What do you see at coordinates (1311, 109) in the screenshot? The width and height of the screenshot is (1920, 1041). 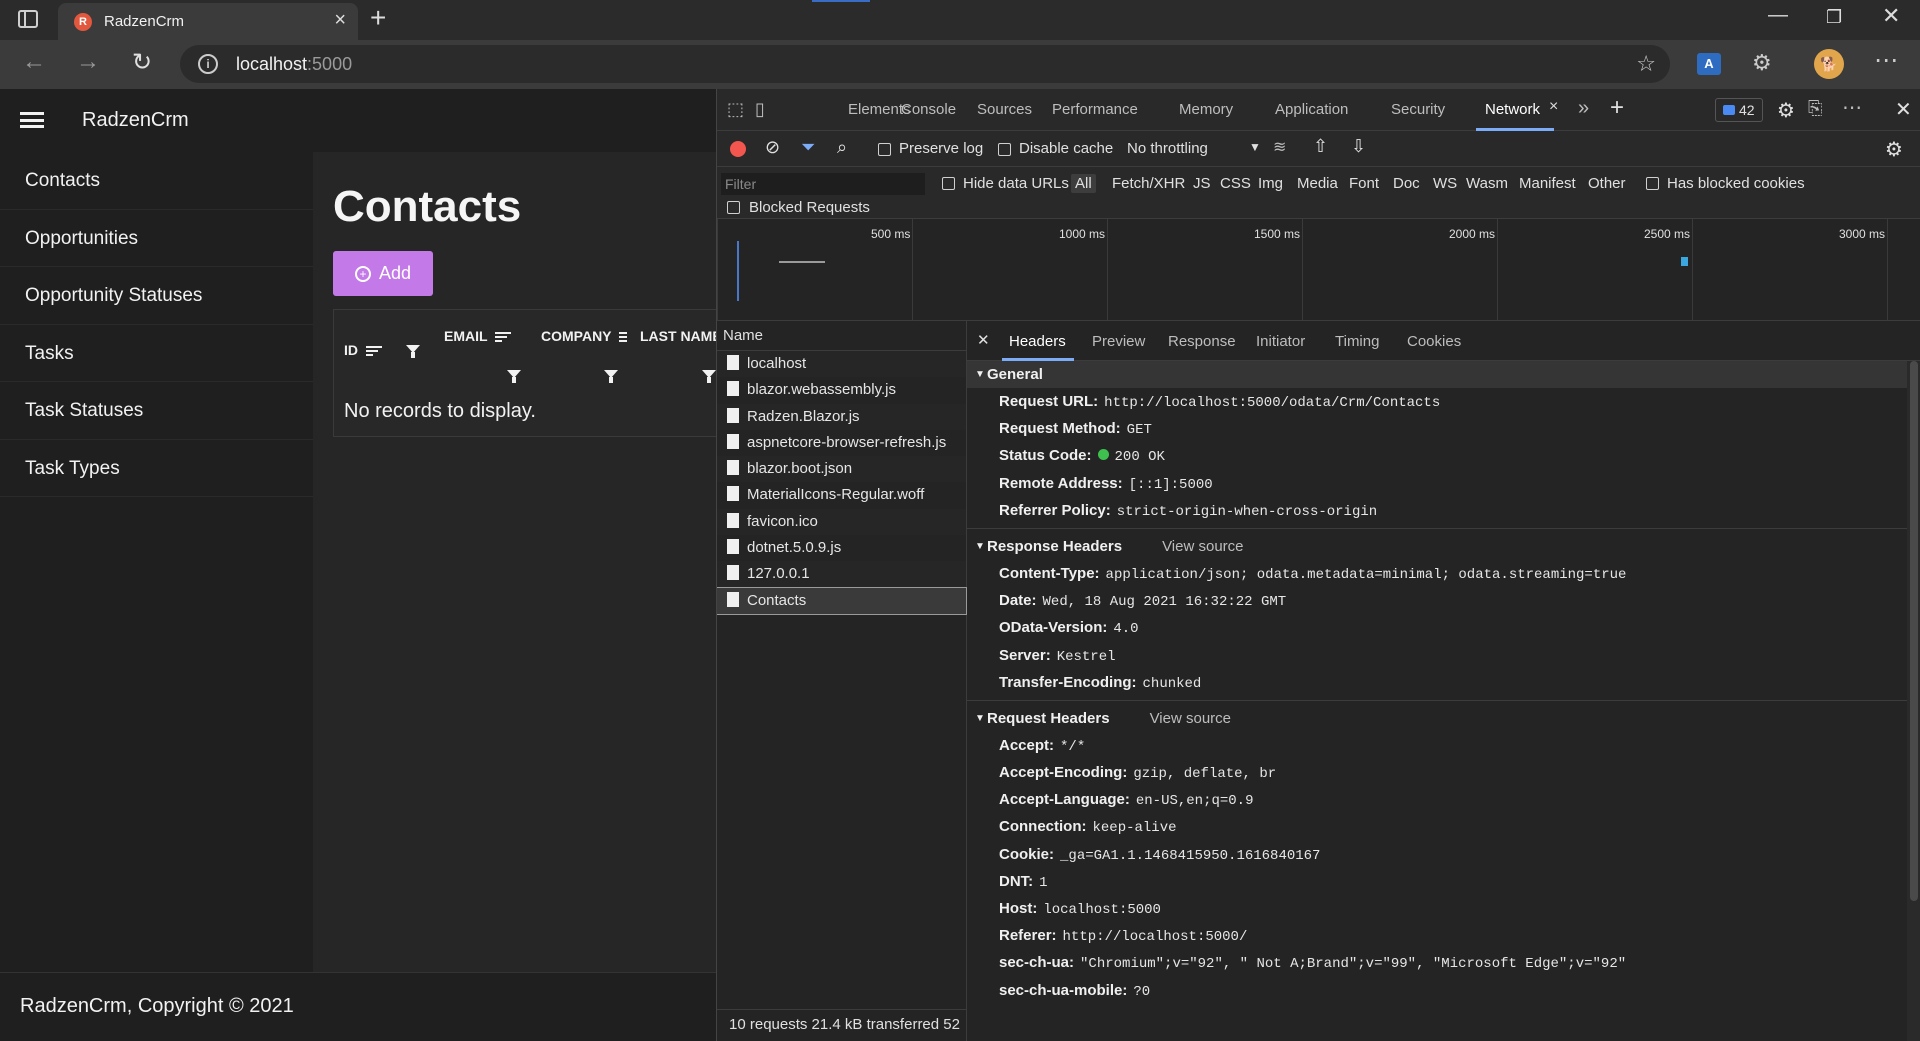 I see `tab-application: Application` at bounding box center [1311, 109].